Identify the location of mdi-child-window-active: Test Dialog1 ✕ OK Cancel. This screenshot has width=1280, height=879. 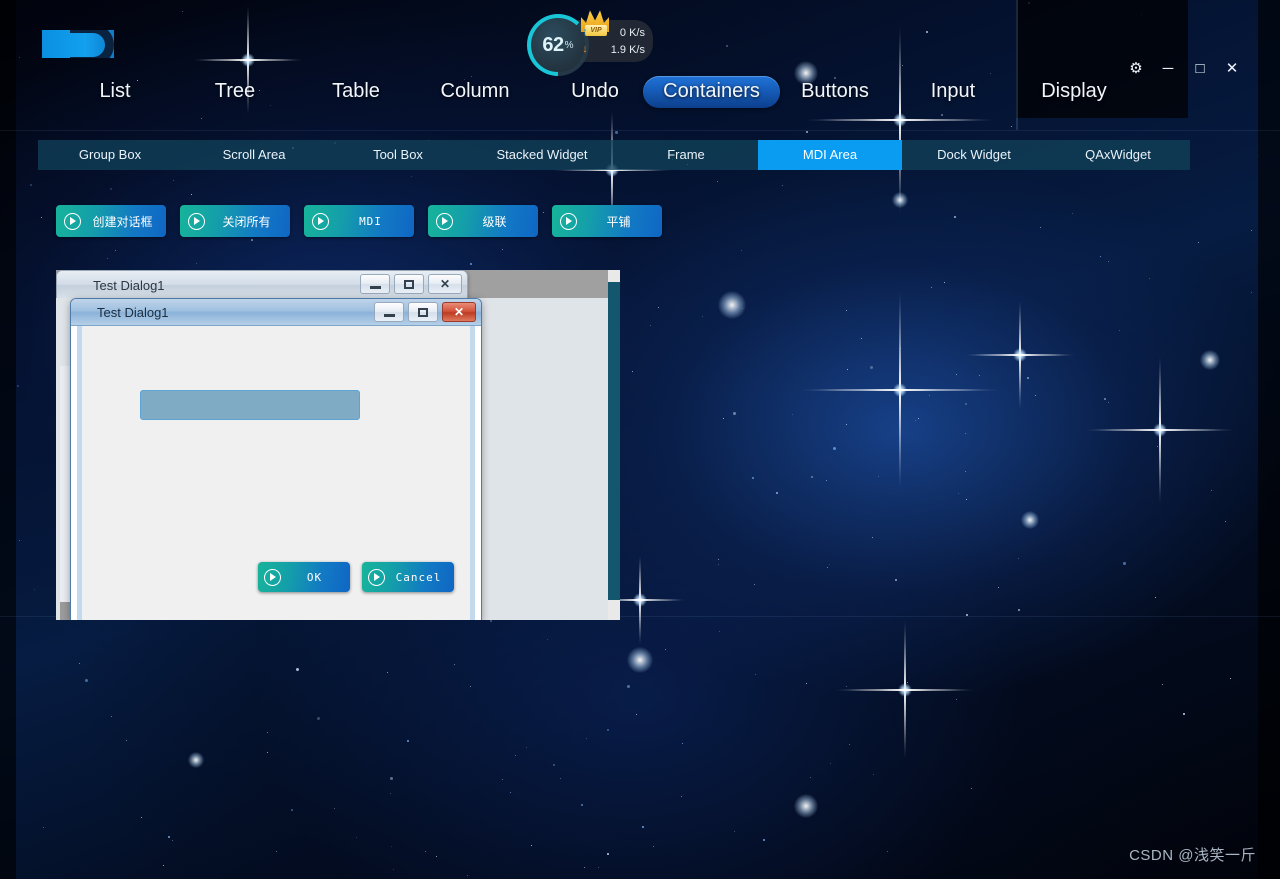
(276, 459).